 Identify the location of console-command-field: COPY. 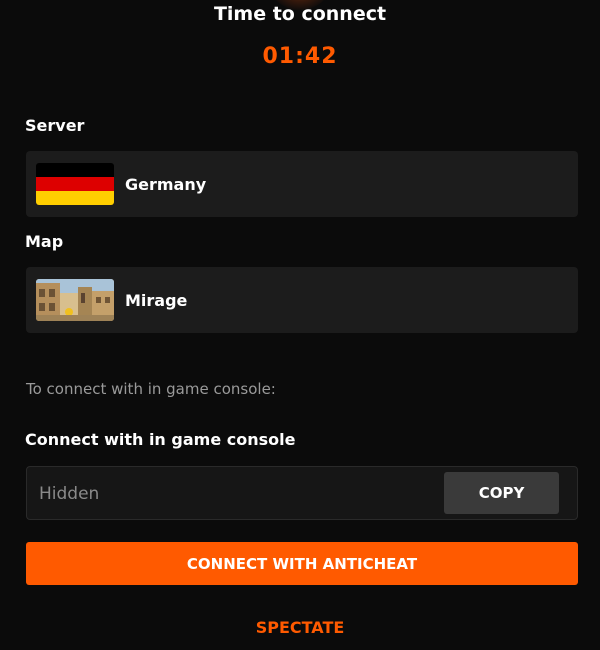
(302, 493).